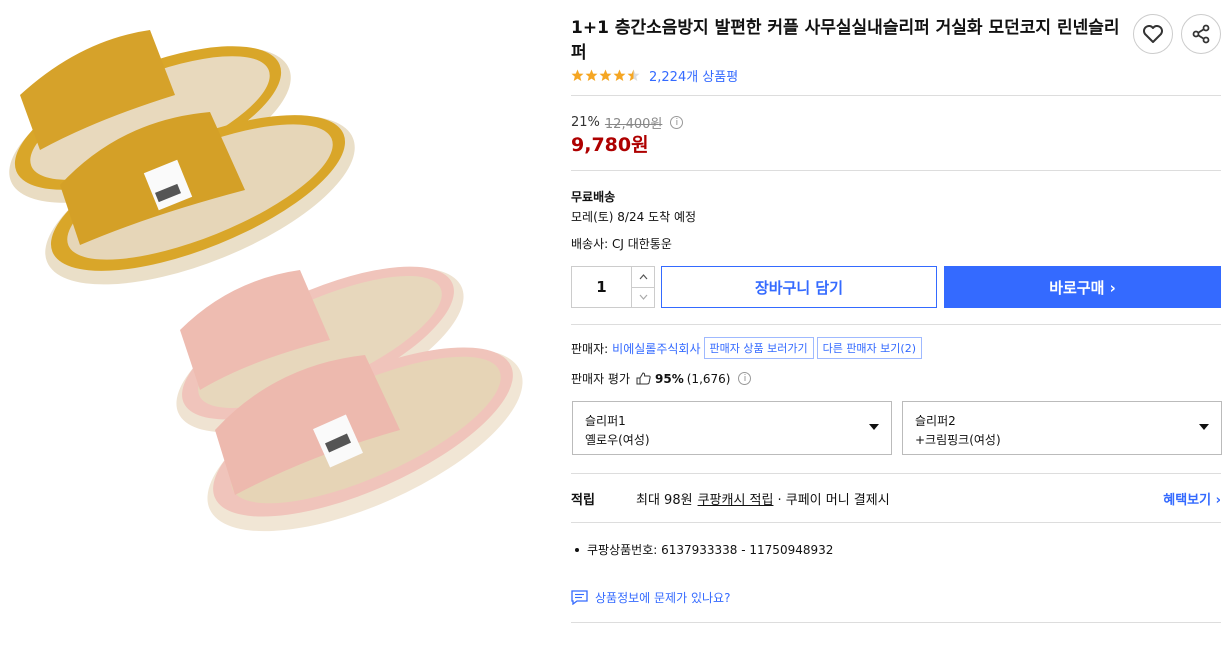  What do you see at coordinates (958, 440) in the screenshot?
I see `option-value: +크림핑크(여성)` at bounding box center [958, 440].